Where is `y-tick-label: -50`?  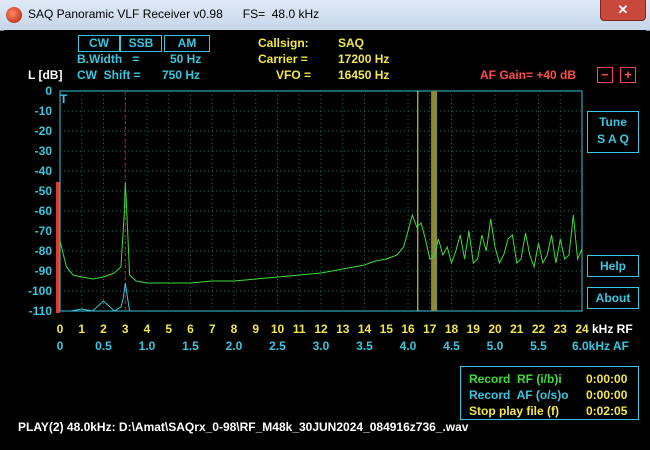 y-tick-label: -50 is located at coordinates (43, 191).